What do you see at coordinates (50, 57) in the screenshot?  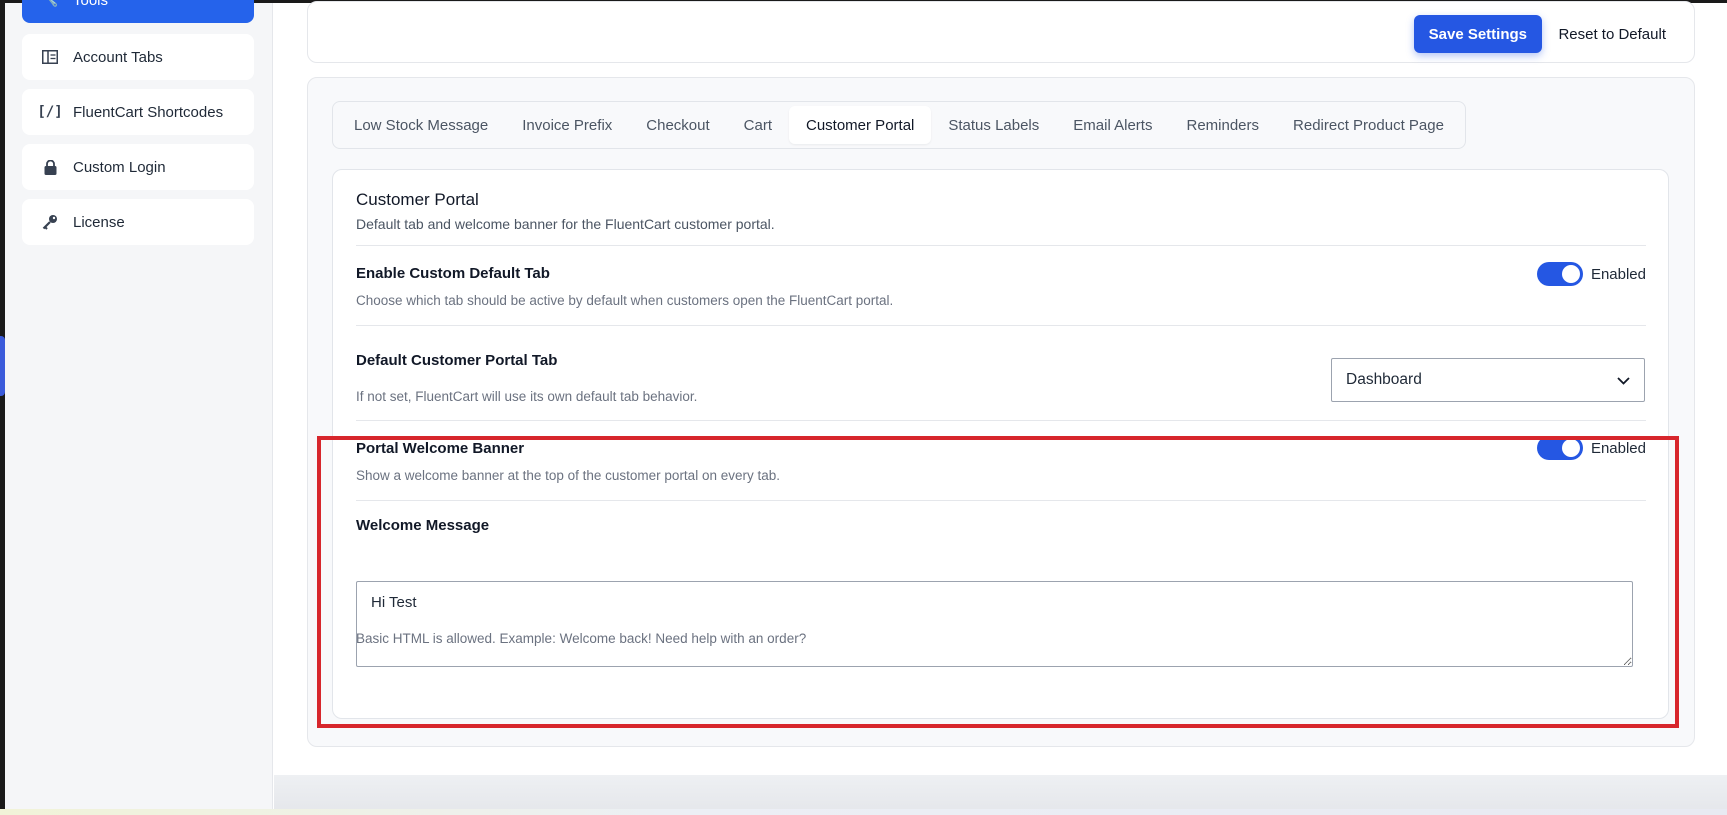 I see `columns-icon` at bounding box center [50, 57].